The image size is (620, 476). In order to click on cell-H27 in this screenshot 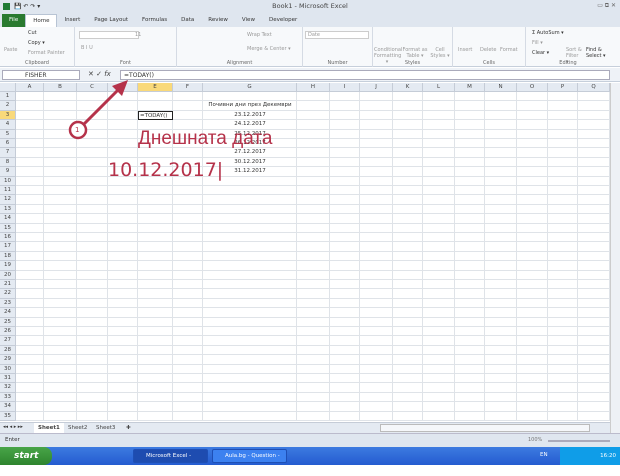, I will do `click(313, 341)`.